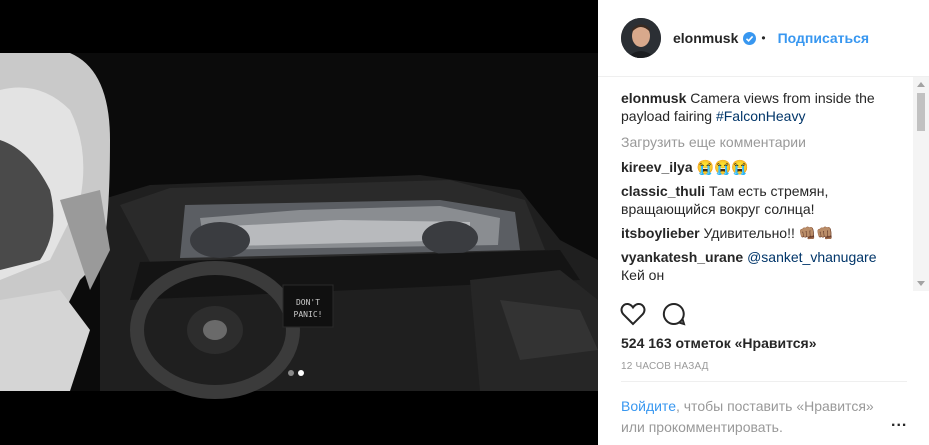 This screenshot has height=445, width=929. I want to click on post-timestamp: 12 ЧАСОВ НАЗАД, so click(665, 366).